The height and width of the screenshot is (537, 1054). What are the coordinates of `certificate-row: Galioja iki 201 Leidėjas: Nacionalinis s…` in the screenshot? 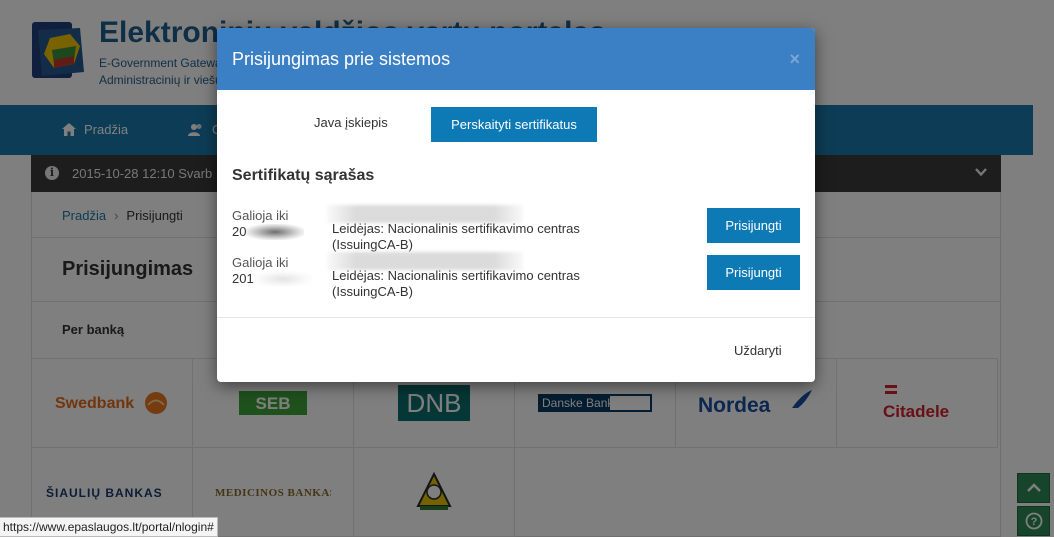 It's located at (516, 276).